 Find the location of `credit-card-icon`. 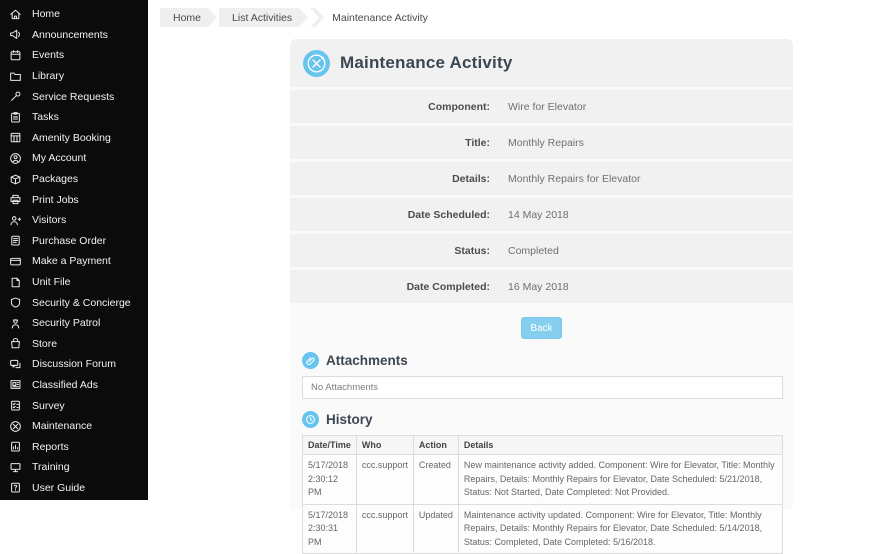

credit-card-icon is located at coordinates (15, 261).